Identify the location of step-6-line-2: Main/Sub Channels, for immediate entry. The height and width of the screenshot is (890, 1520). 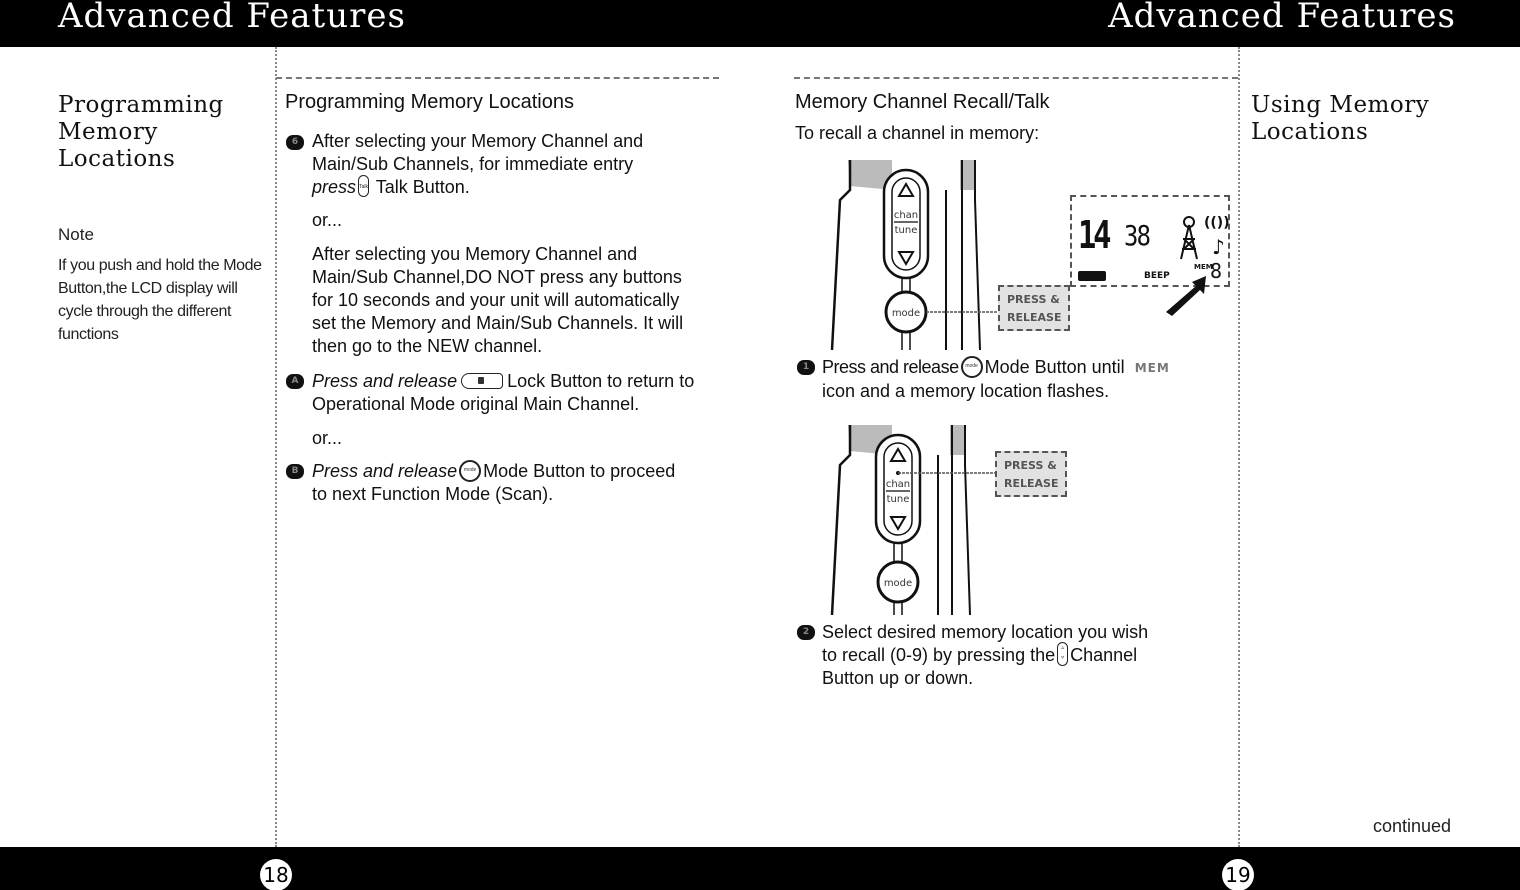
(473, 164).